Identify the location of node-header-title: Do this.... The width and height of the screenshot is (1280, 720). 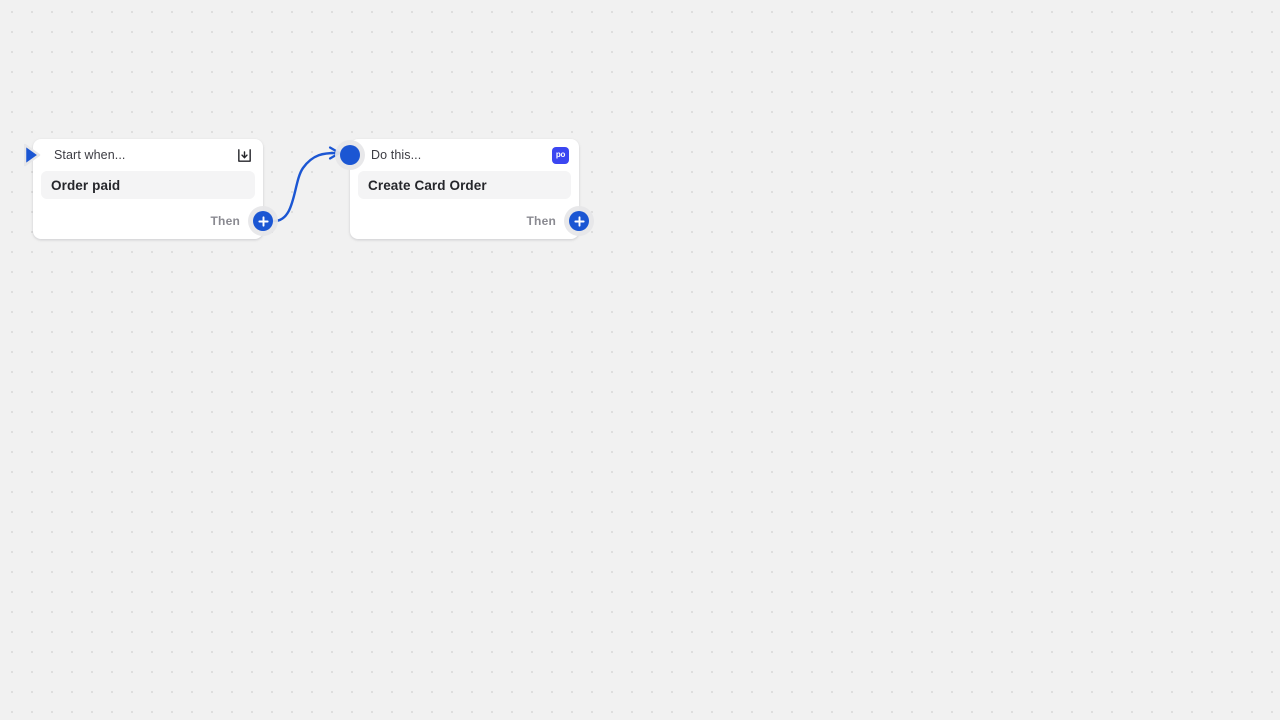
(396, 155).